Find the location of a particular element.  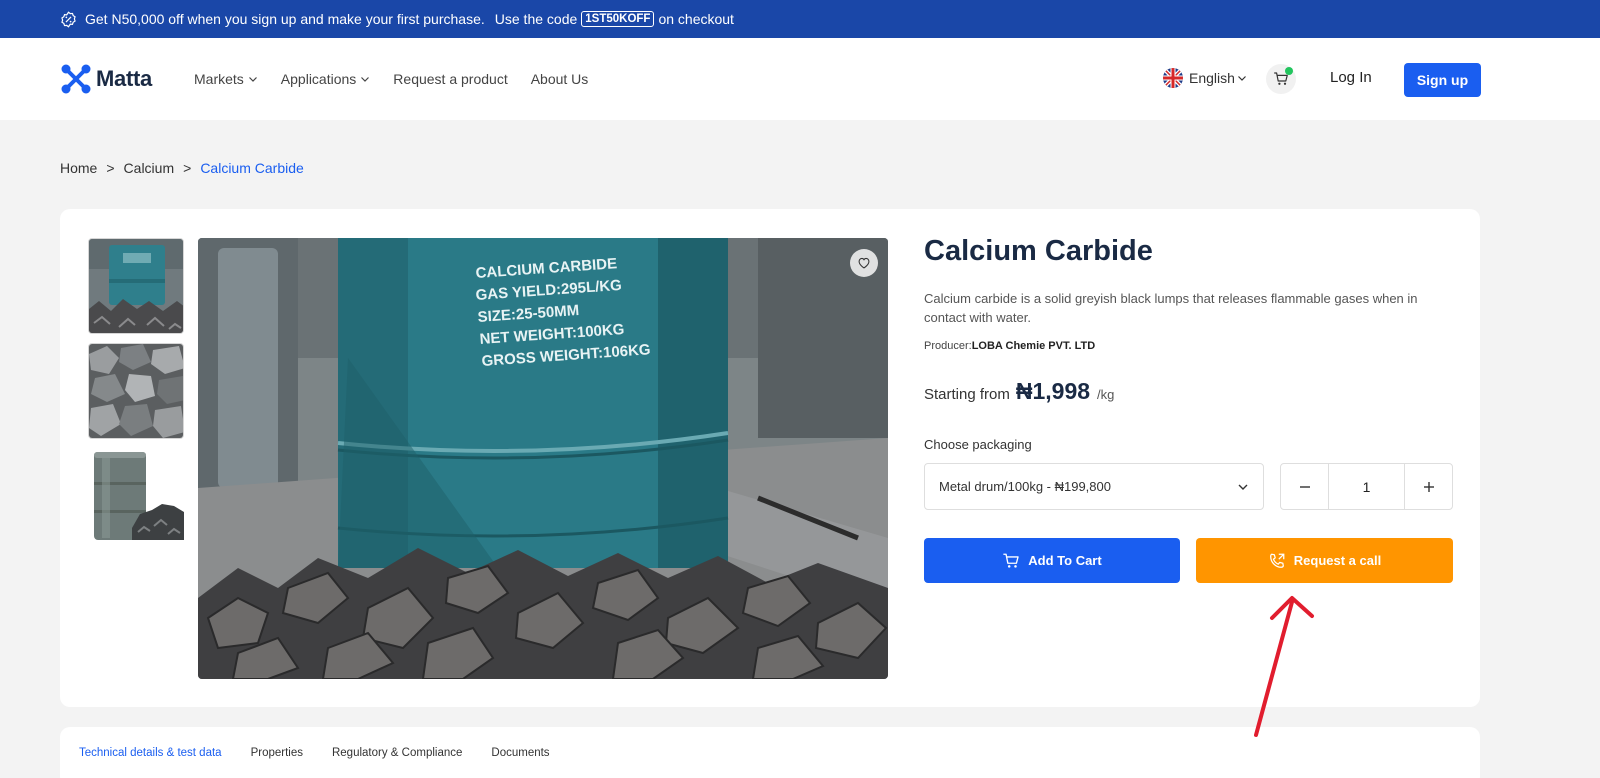

rocks-thumbnail-image is located at coordinates (136, 391).